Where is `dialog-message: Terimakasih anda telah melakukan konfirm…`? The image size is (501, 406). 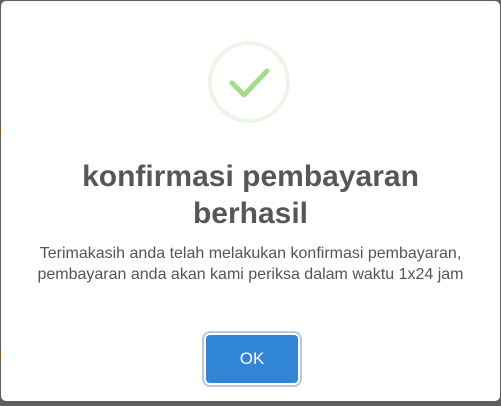
dialog-message: Terimakasih anda telah melakukan konfirm… is located at coordinates (250, 264).